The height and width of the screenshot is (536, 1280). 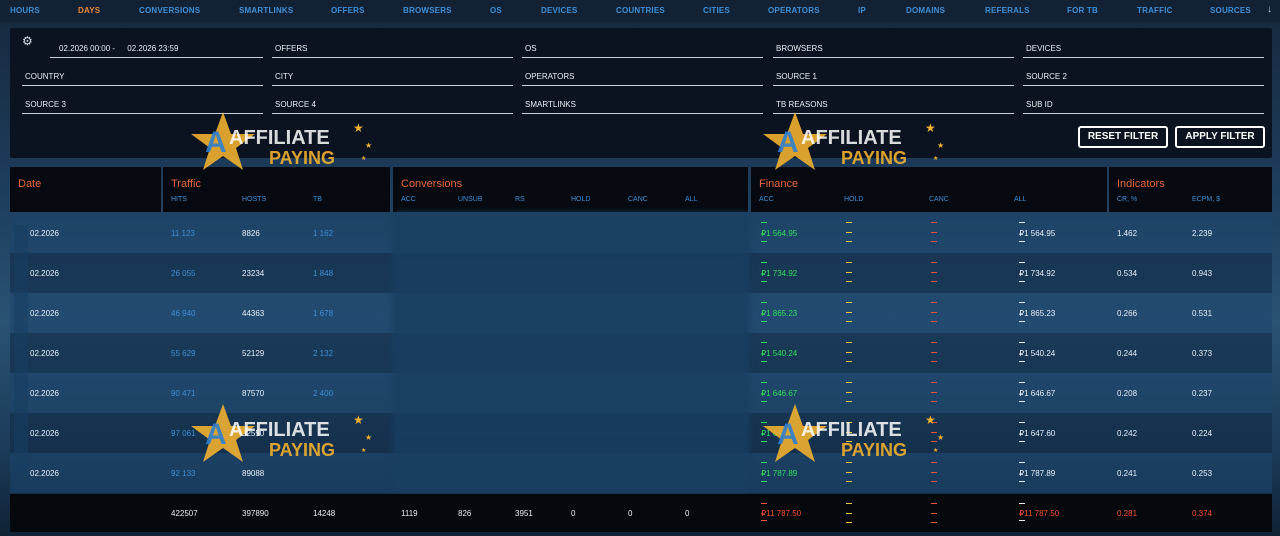 What do you see at coordinates (640, 10) in the screenshot?
I see `tab-countries: COUNTRIES` at bounding box center [640, 10].